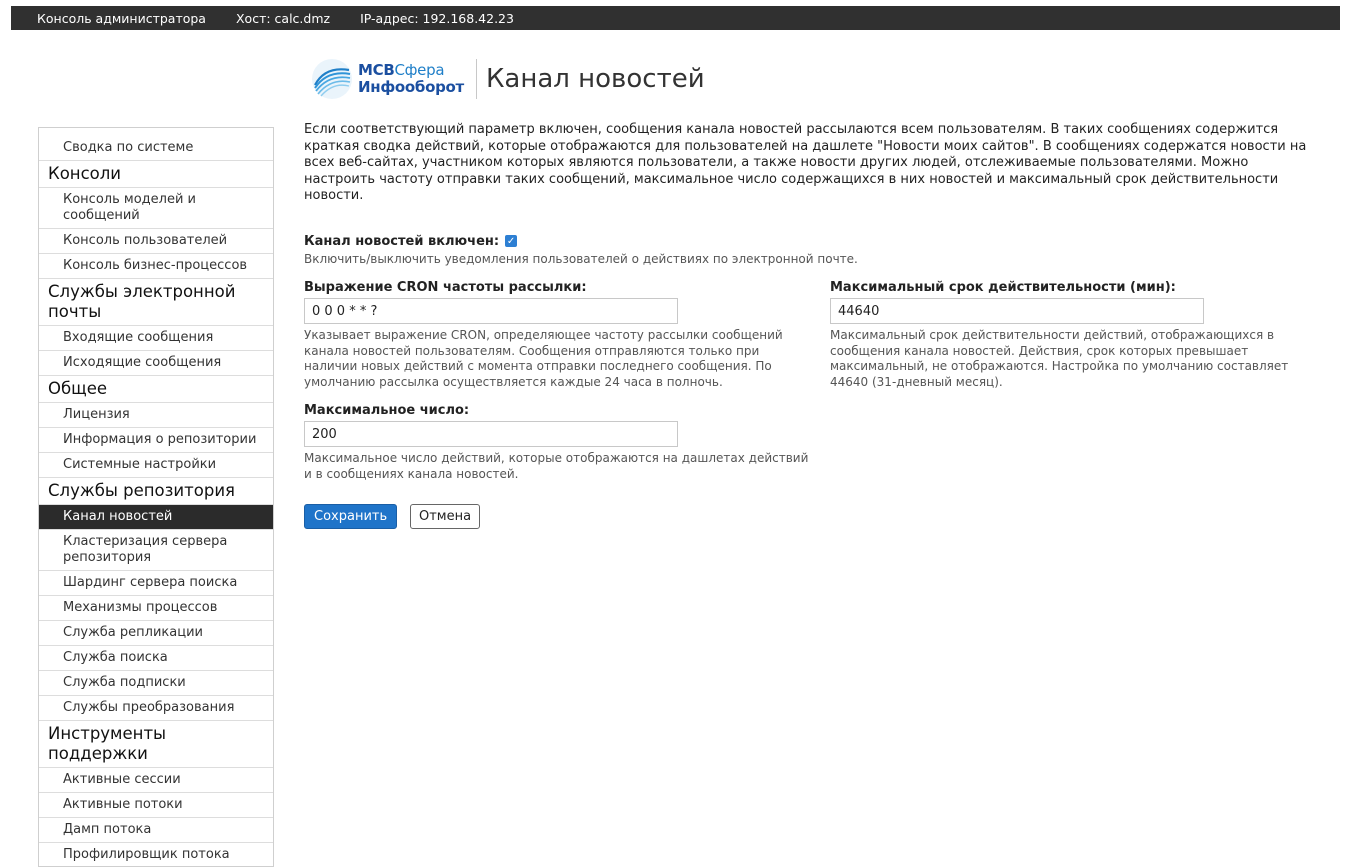 The width and height of the screenshot is (1351, 867). Describe the element at coordinates (156, 517) in the screenshot. I see `sidebar-item-13: Канал новостей` at that location.